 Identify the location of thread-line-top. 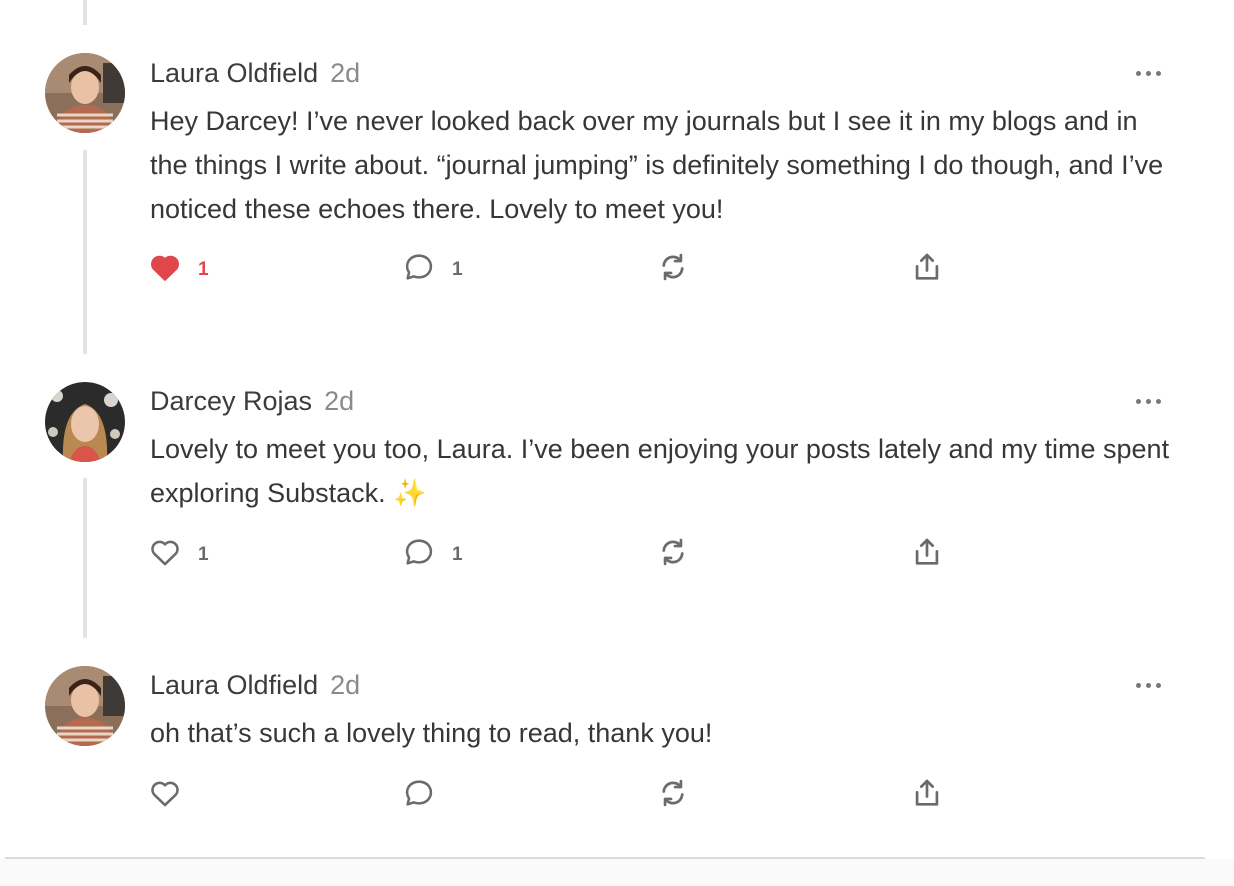
(85, 12).